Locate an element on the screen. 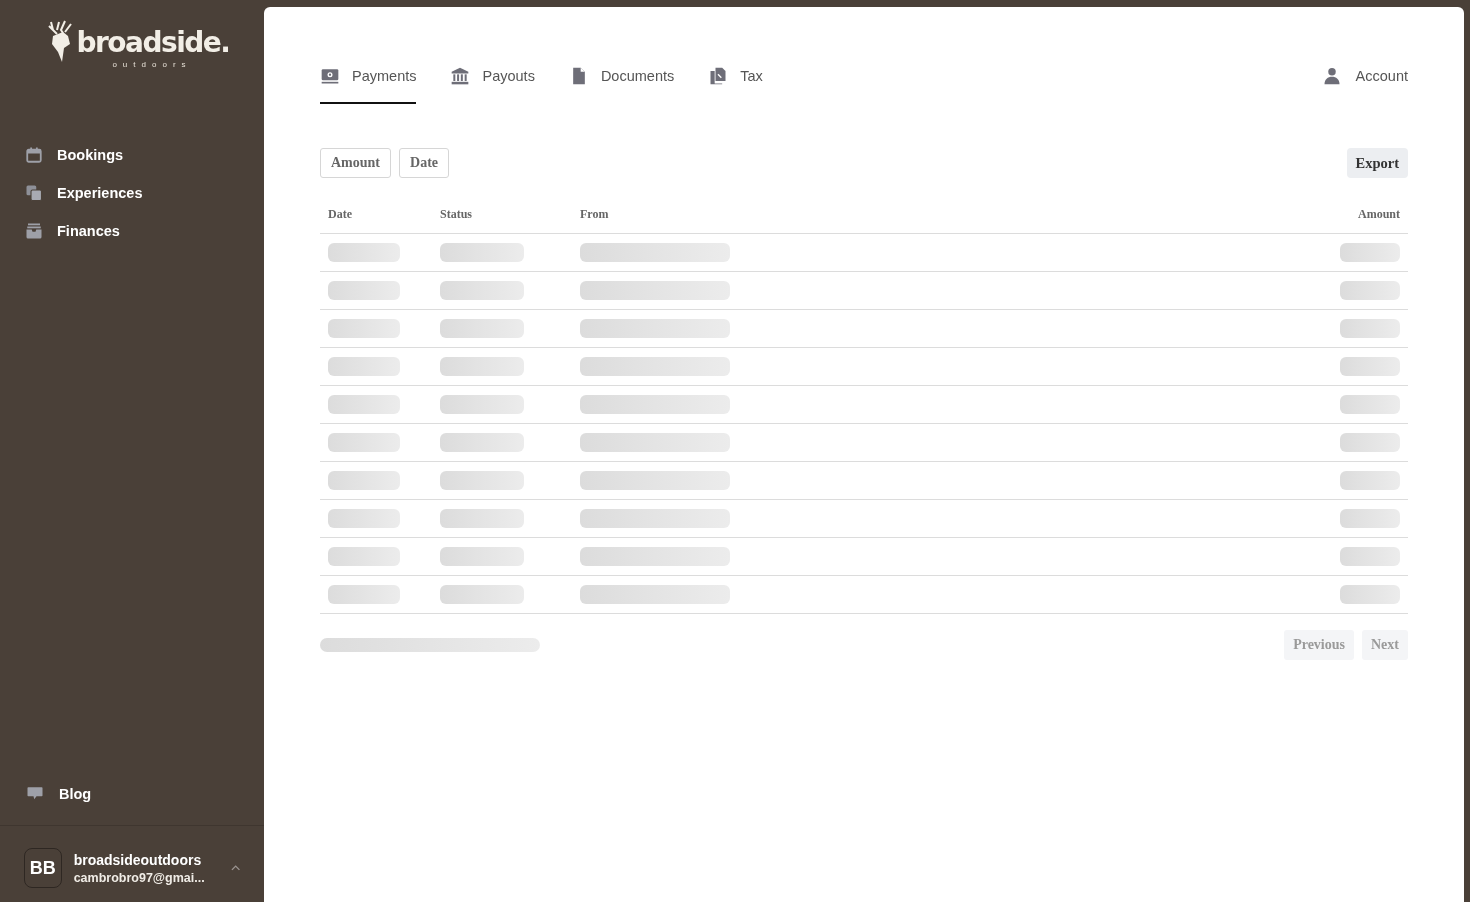 This screenshot has width=1470, height=902. column-header: Status is located at coordinates (456, 214).